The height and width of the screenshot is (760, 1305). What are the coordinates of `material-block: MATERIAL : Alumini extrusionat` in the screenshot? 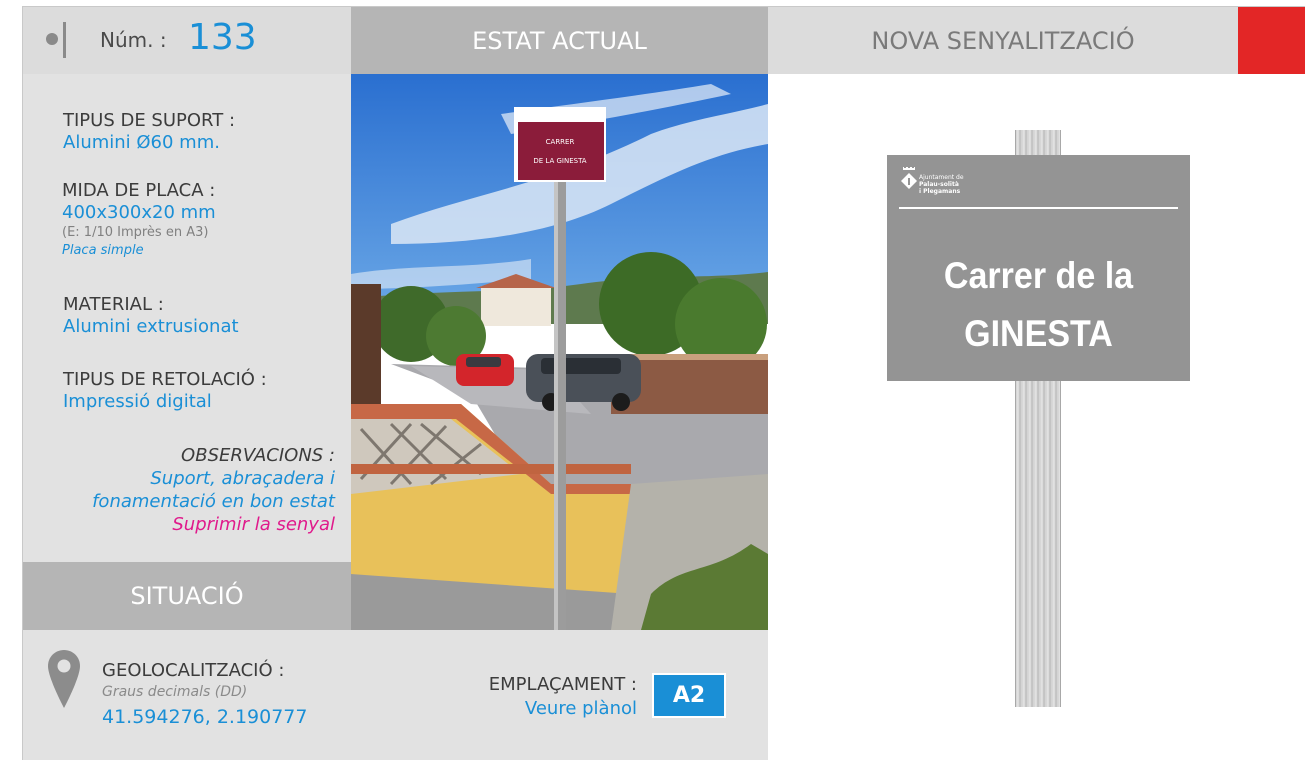 It's located at (151, 316).